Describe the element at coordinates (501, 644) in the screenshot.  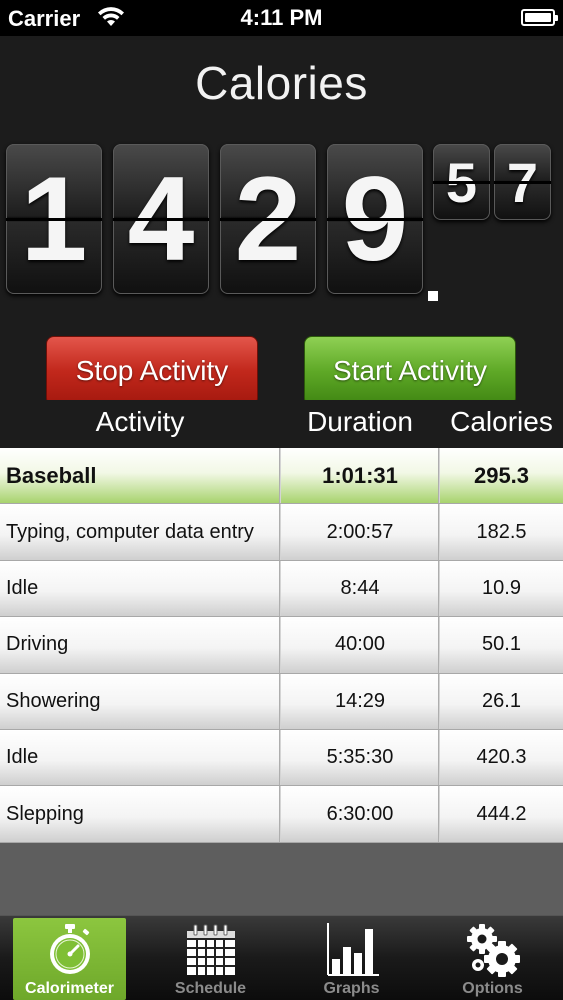
I see `activity-calories: 50.1` at that location.